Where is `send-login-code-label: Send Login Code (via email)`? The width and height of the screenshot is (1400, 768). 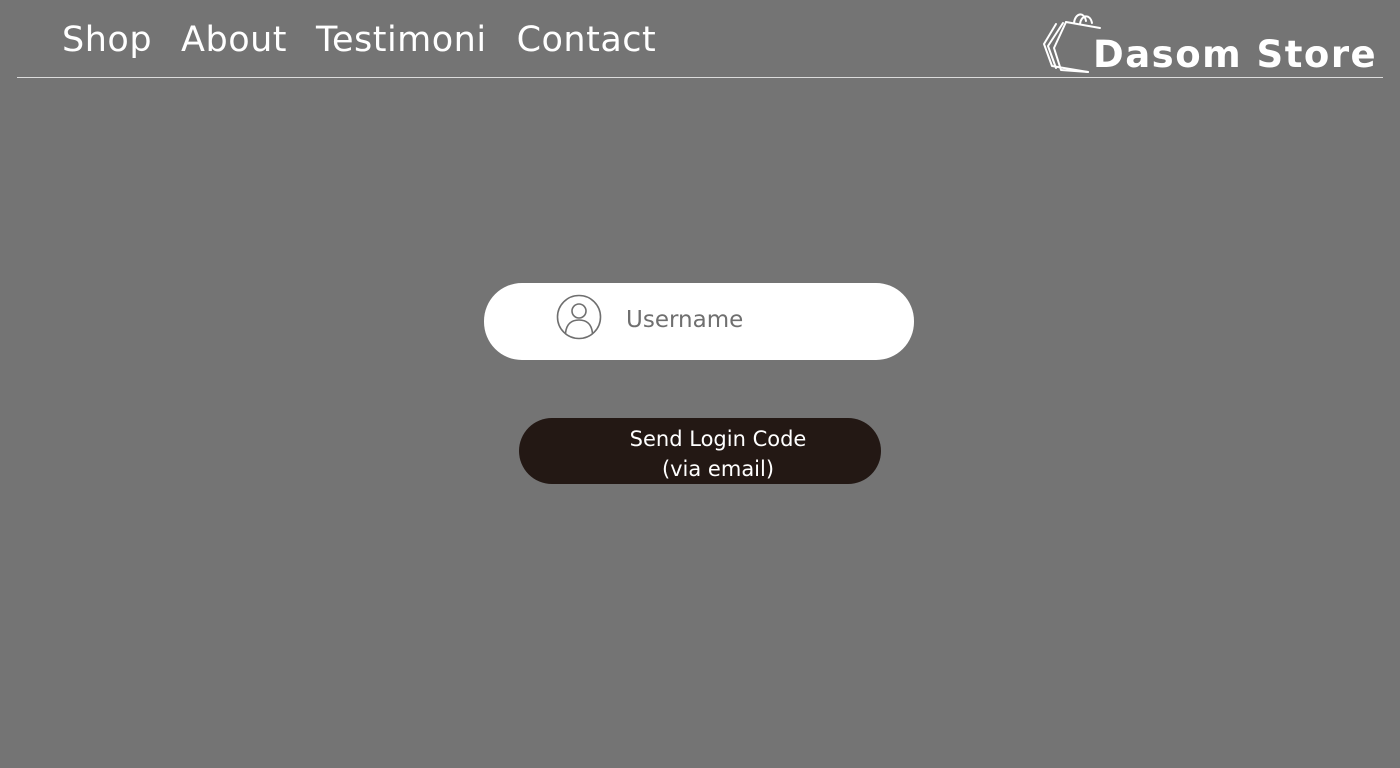 send-login-code-label: Send Login Code (via email) is located at coordinates (718, 454).